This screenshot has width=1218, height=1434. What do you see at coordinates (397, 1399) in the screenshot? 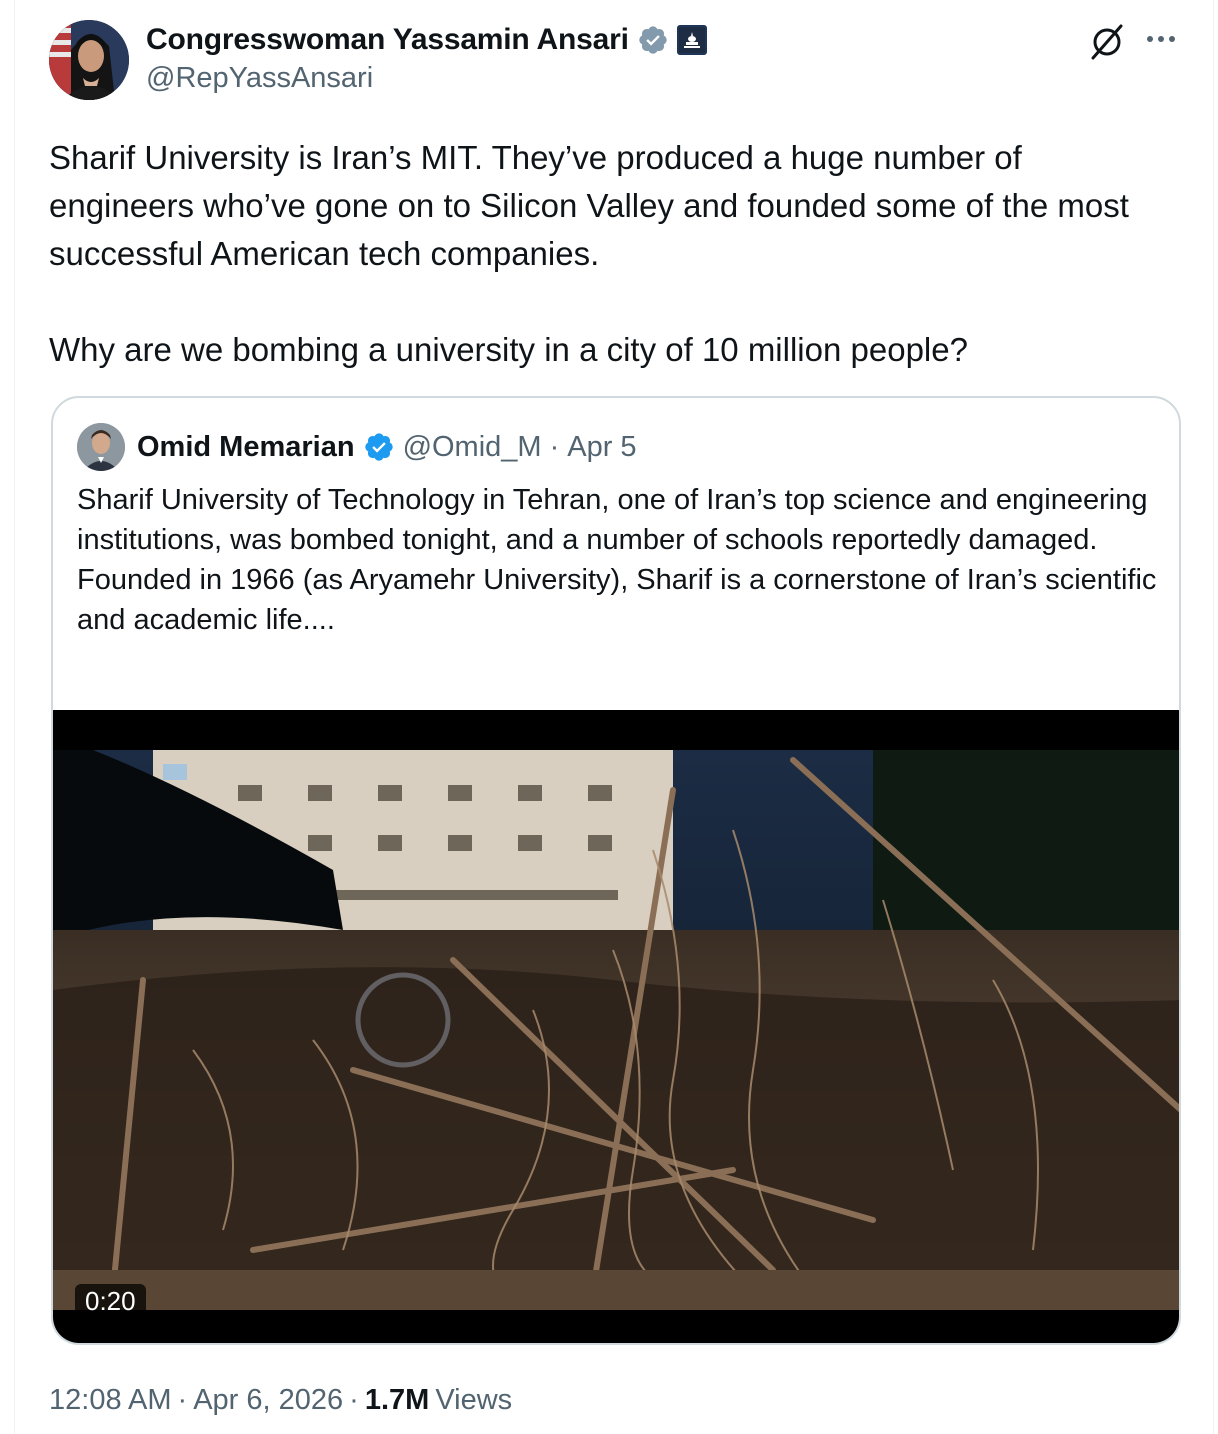
I see `views-count: 1.7M` at bounding box center [397, 1399].